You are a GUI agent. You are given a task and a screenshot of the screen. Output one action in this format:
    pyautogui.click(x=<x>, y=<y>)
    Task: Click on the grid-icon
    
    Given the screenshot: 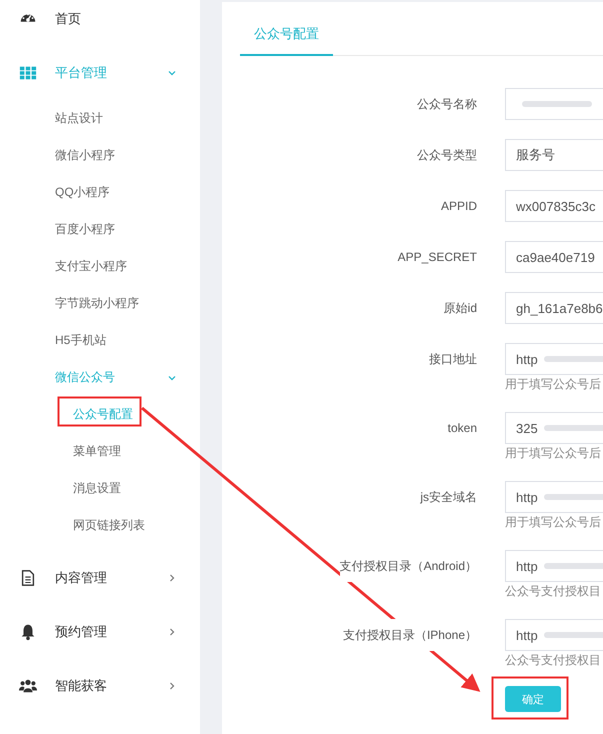 What is the action you would take?
    pyautogui.click(x=28, y=73)
    